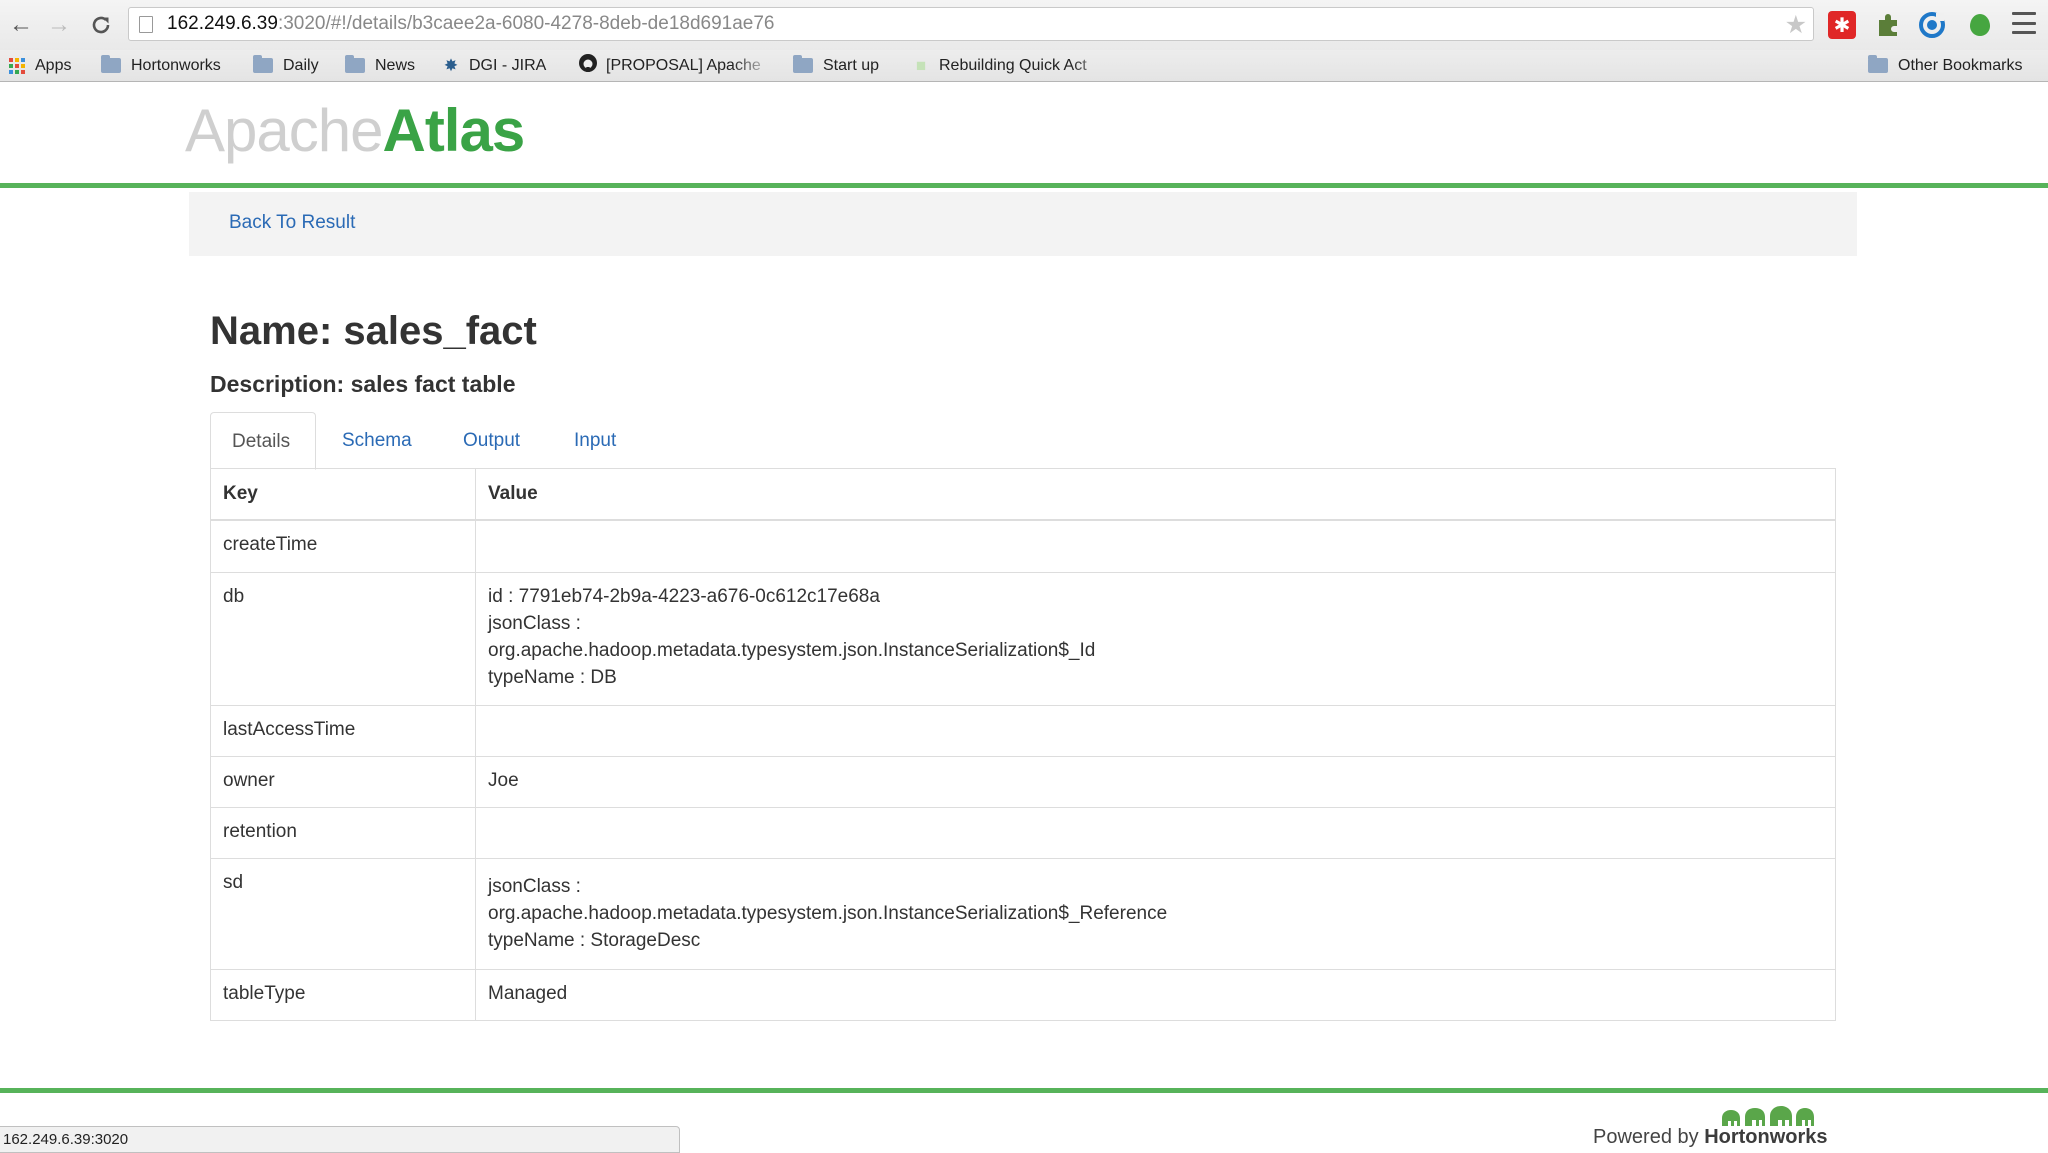 This screenshot has height=1153, width=2048. What do you see at coordinates (21, 25) in the screenshot?
I see `back-arrow-icon: ←` at bounding box center [21, 25].